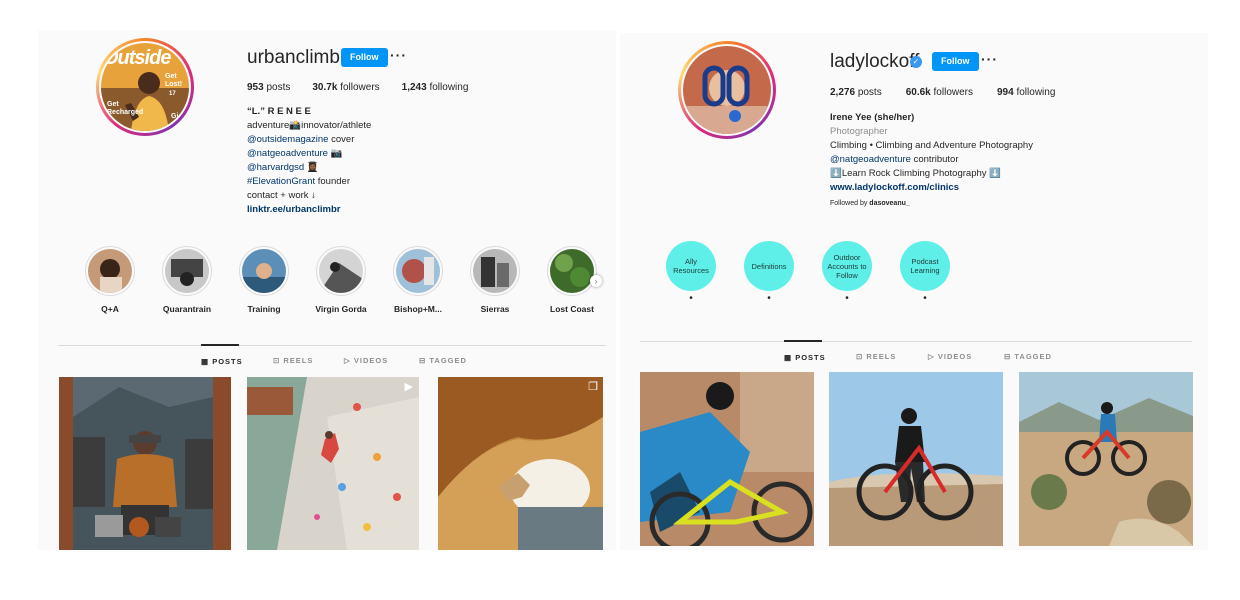  I want to click on active-tab-indicator, so click(220, 345).